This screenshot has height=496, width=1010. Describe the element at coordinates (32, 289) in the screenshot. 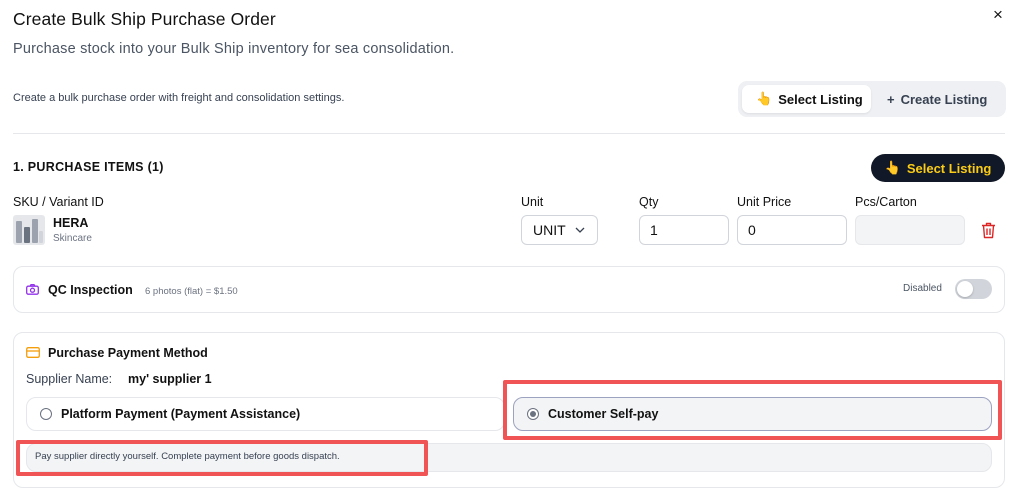

I see `camera-icon` at that location.